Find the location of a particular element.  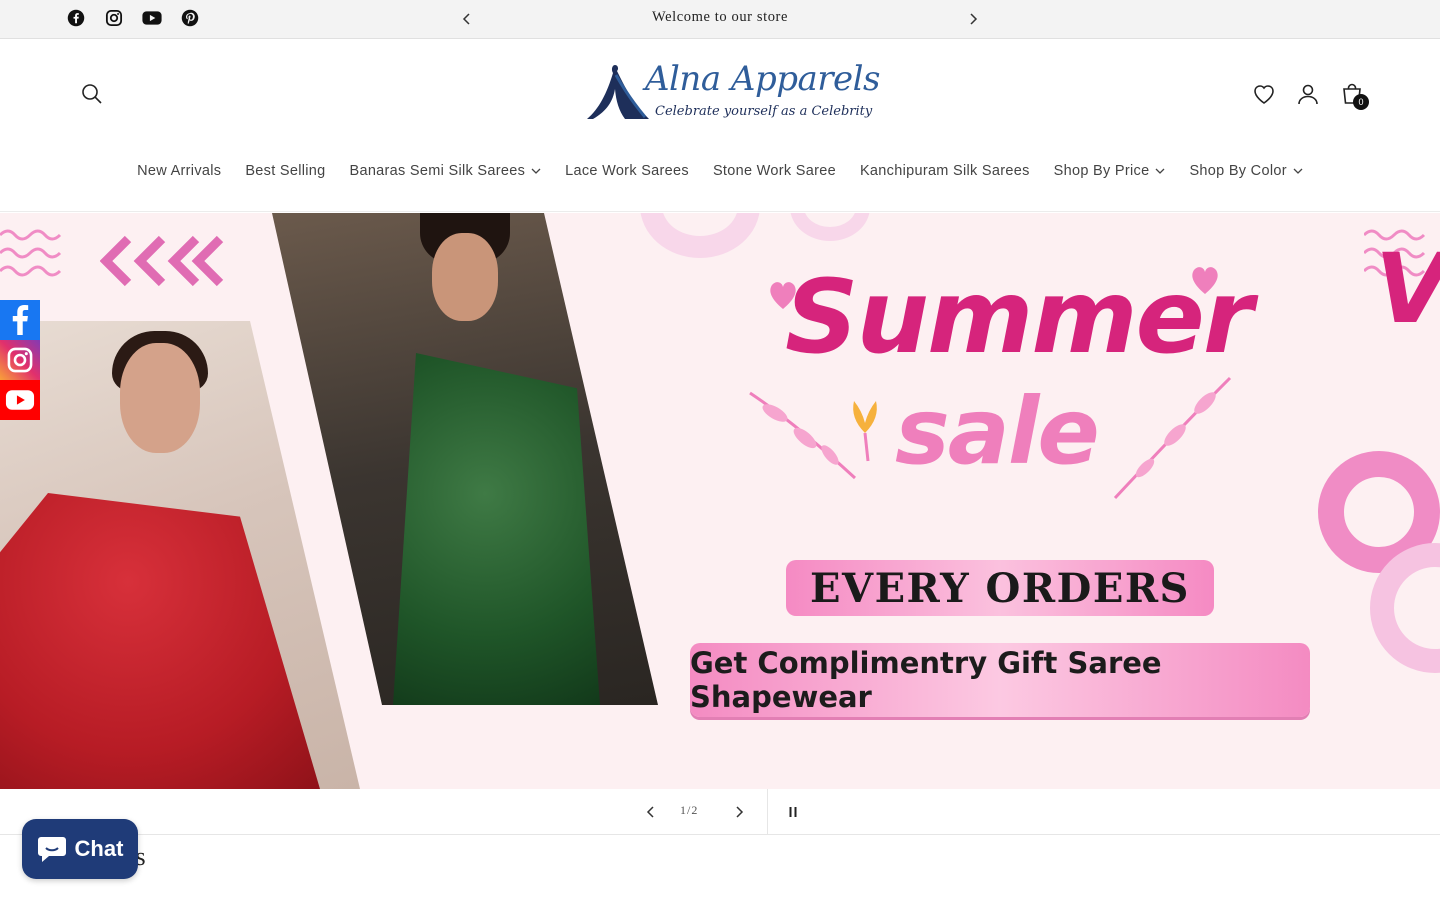

leaf-branch-icon is located at coordinates (1172, 438).